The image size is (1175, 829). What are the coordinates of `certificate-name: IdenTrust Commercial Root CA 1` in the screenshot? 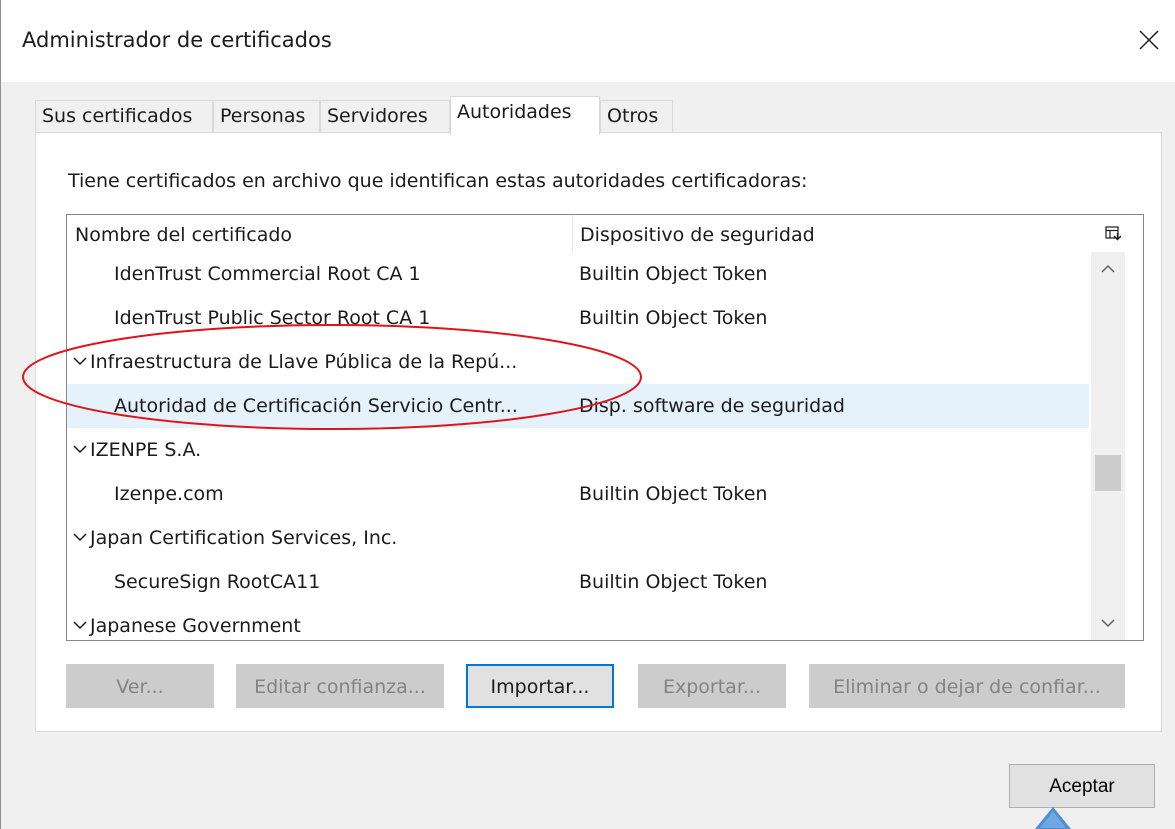 It's located at (267, 274).